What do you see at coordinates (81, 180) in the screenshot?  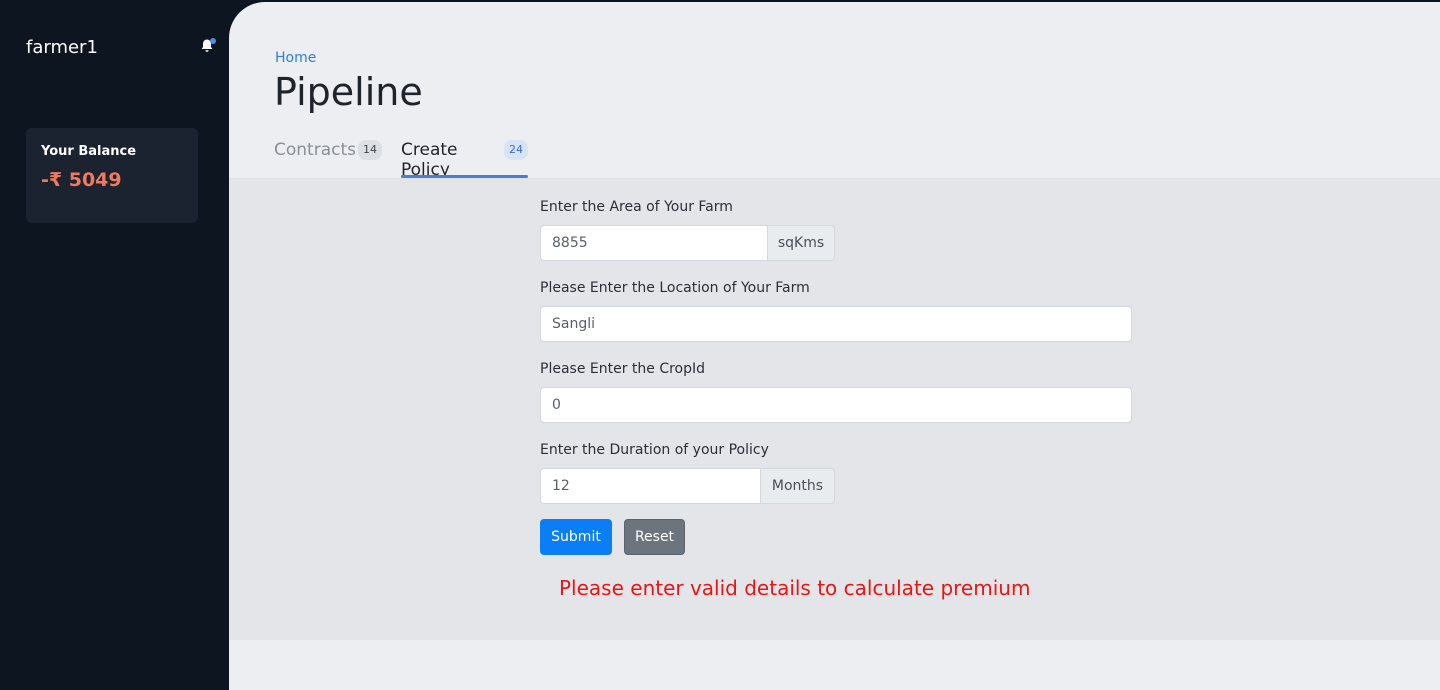 I see `balance-value: -₹ 5049` at bounding box center [81, 180].